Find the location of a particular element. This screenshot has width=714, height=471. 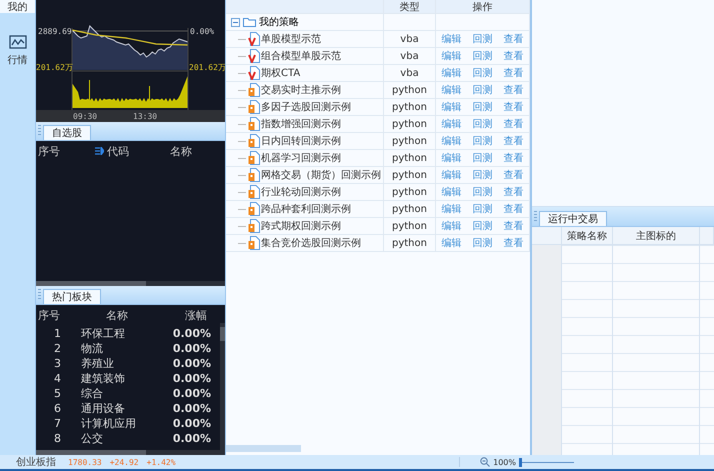

column-header: 主图标的 is located at coordinates (656, 236).